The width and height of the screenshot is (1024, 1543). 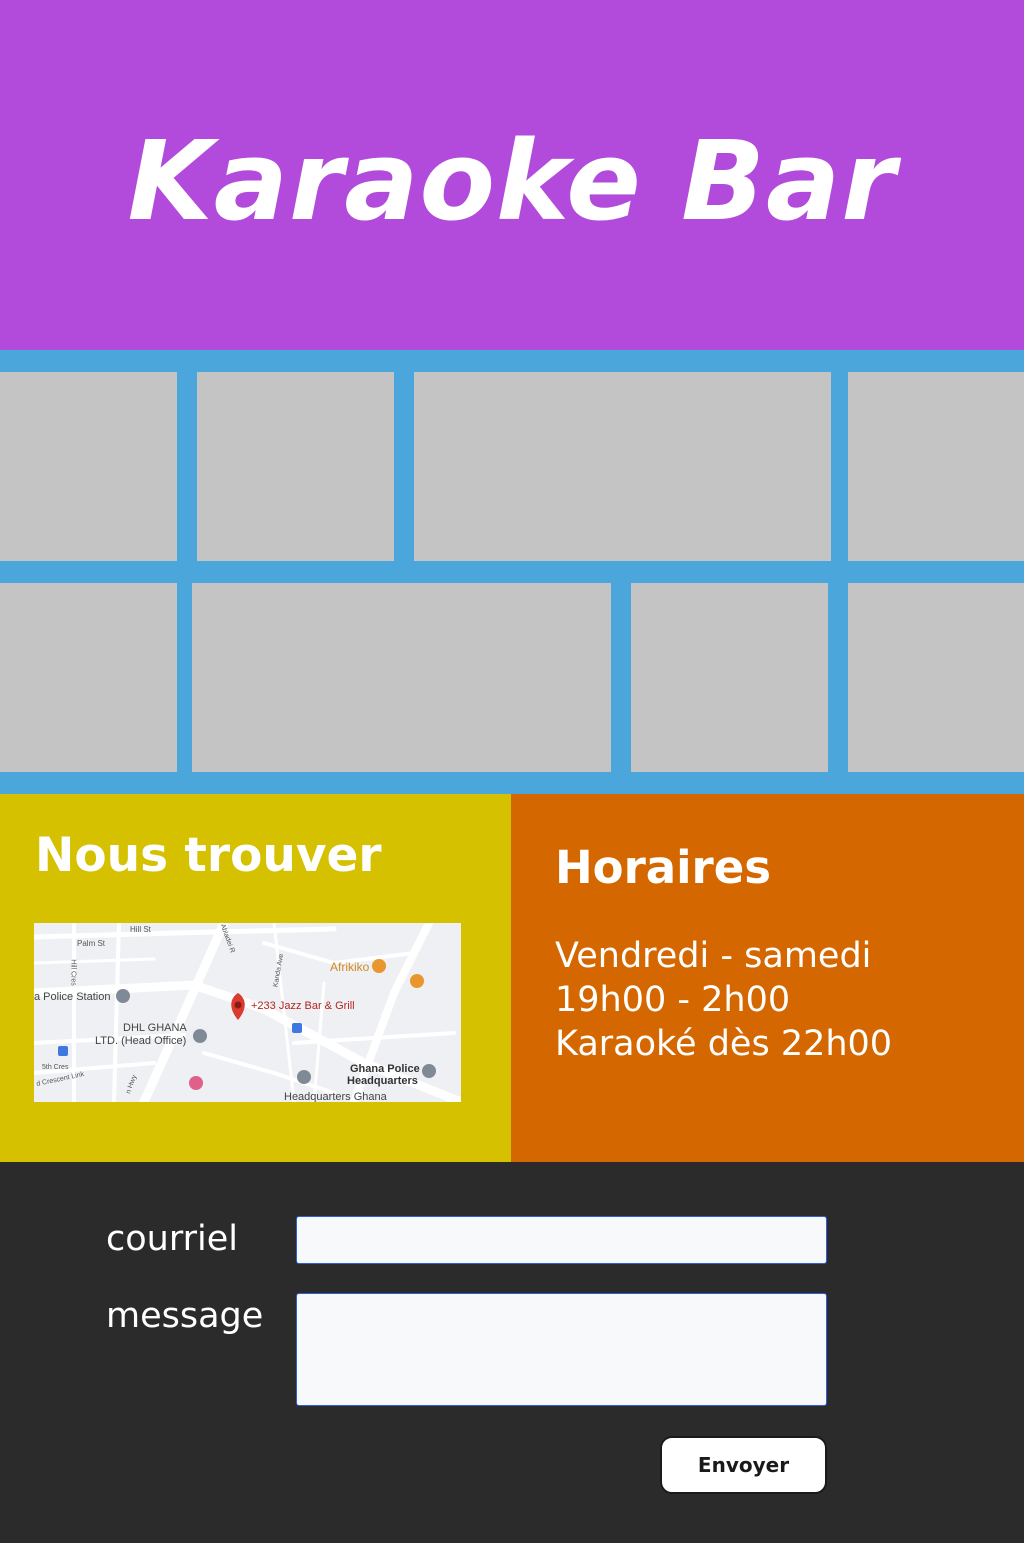 I want to click on map-label-palm-st: Palm St, so click(x=91, y=943).